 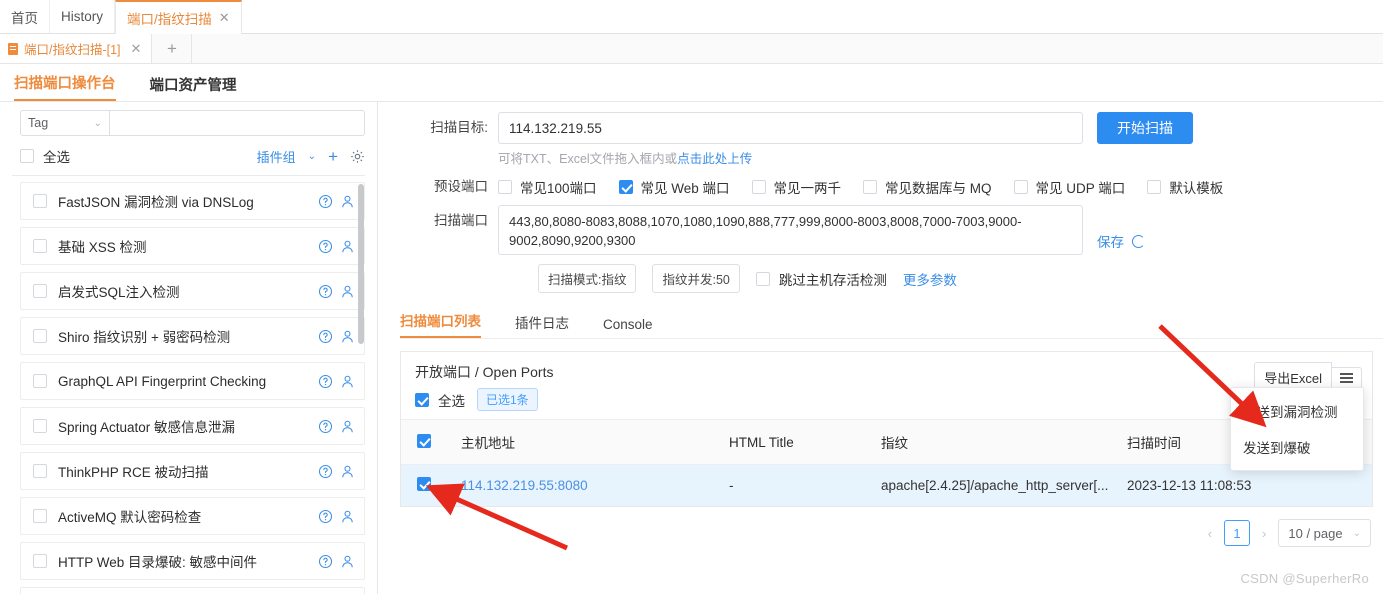 I want to click on preset-common-1000-2000: 常见一两千, so click(x=796, y=187).